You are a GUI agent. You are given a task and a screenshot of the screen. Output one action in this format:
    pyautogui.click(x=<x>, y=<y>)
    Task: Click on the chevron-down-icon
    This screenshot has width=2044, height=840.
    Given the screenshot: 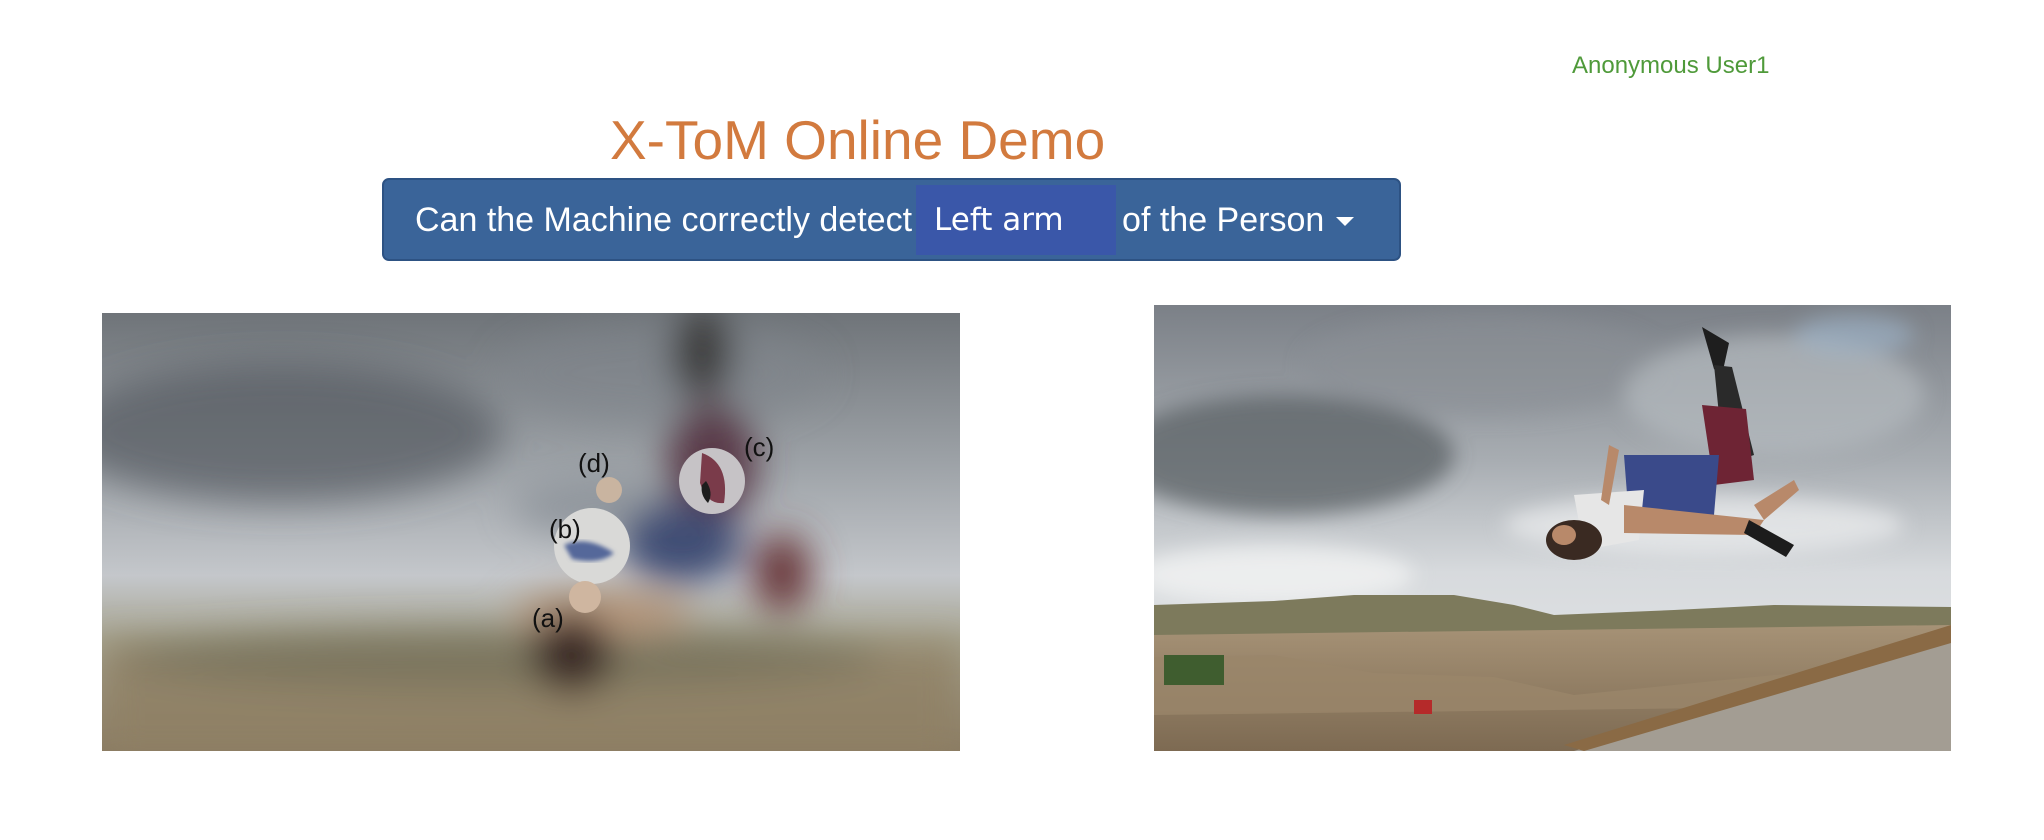 What is the action you would take?
    pyautogui.click(x=1345, y=221)
    